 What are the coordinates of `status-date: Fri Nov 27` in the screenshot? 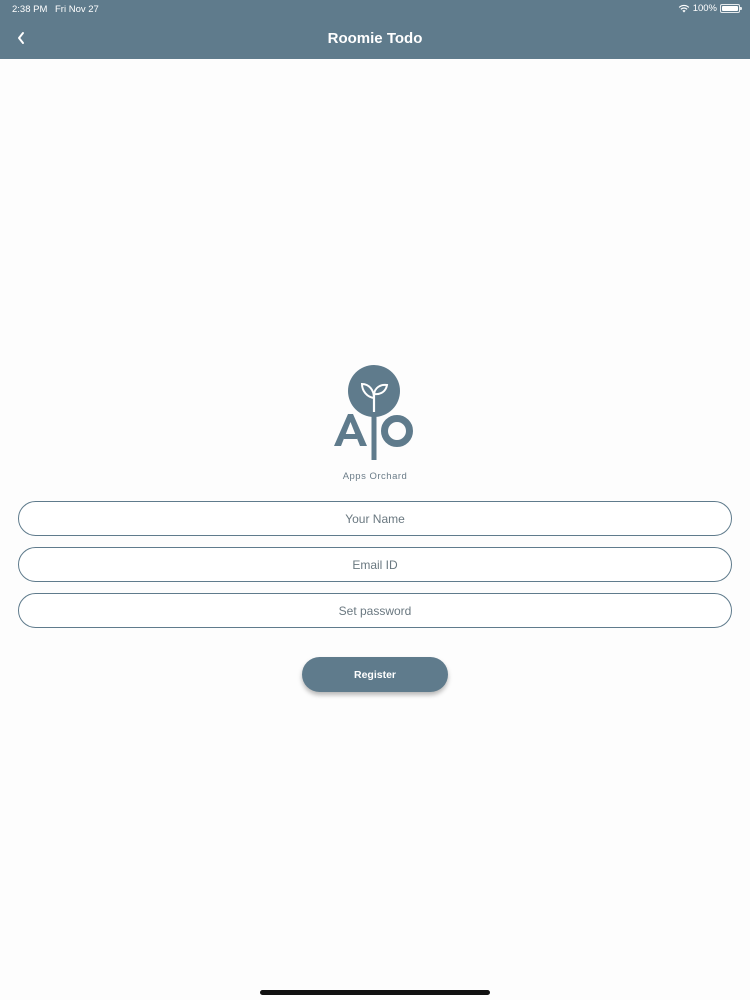 It's located at (77, 9).